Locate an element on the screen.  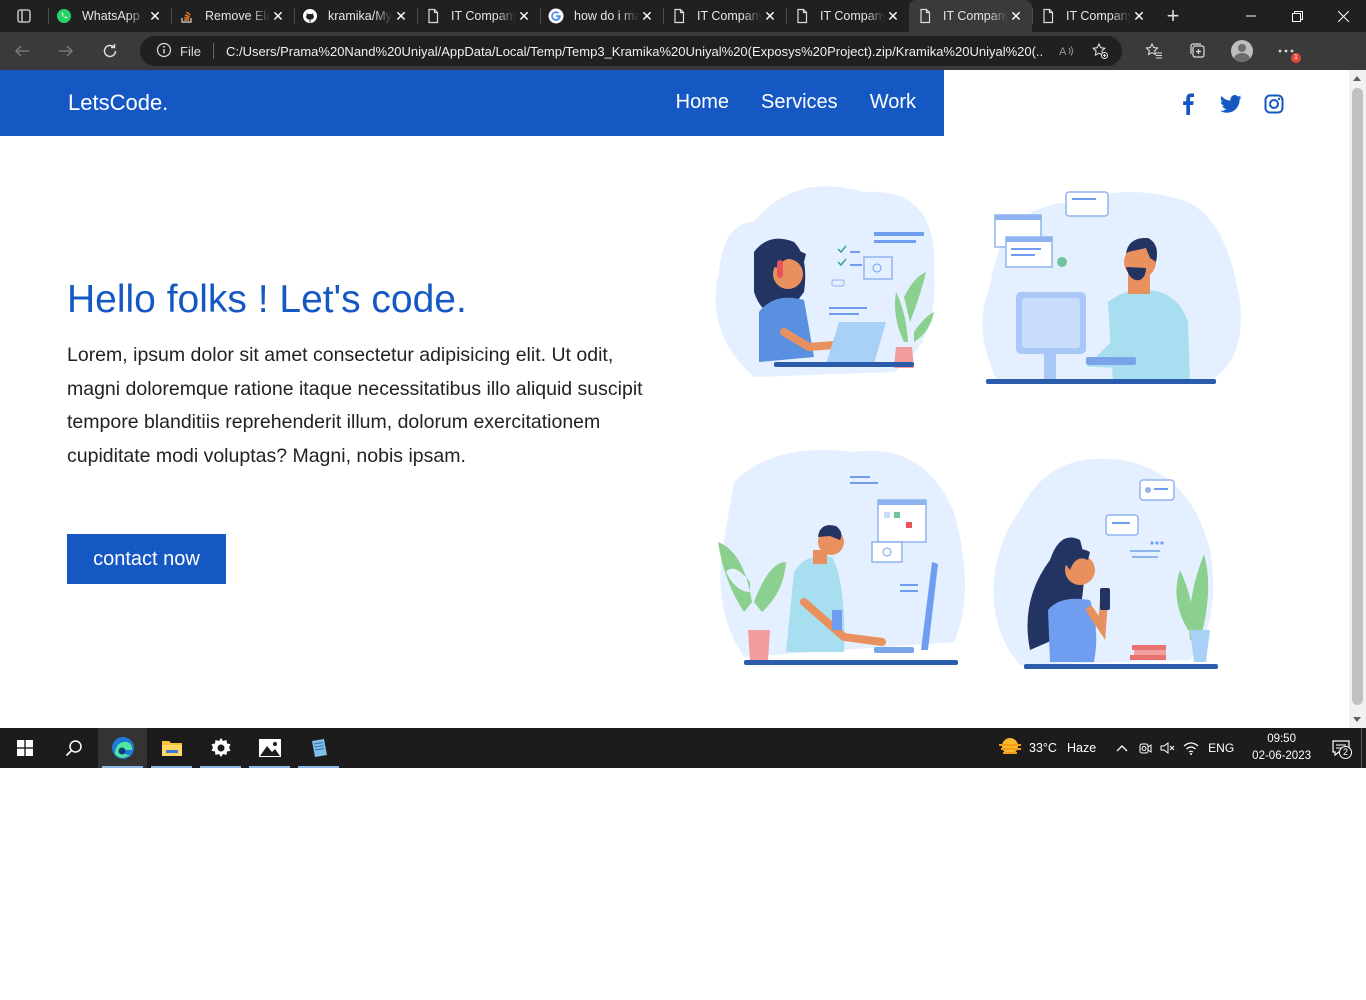
minimize-icon is located at coordinates (1251, 16).